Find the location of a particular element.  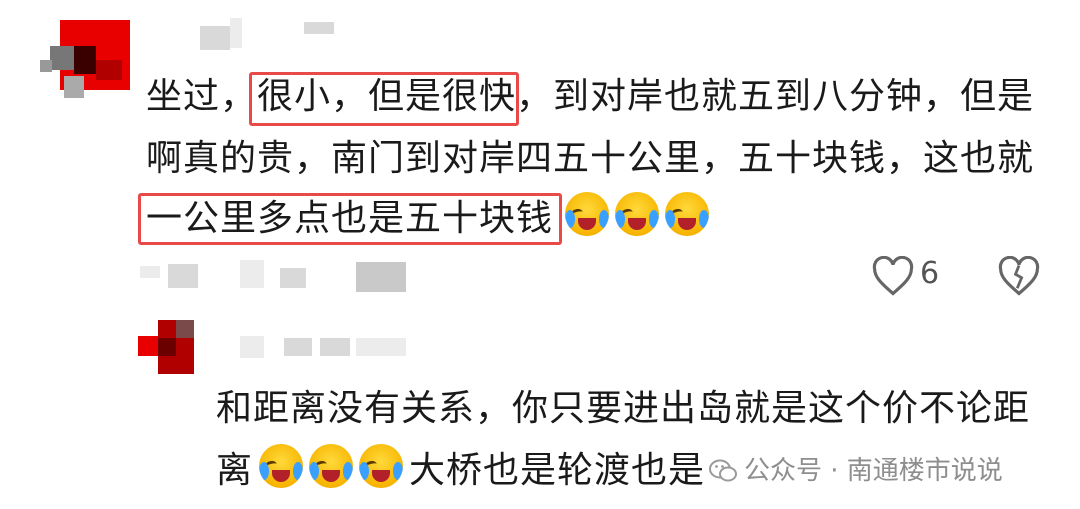

reply-text-segment: 离 is located at coordinates (235, 470).